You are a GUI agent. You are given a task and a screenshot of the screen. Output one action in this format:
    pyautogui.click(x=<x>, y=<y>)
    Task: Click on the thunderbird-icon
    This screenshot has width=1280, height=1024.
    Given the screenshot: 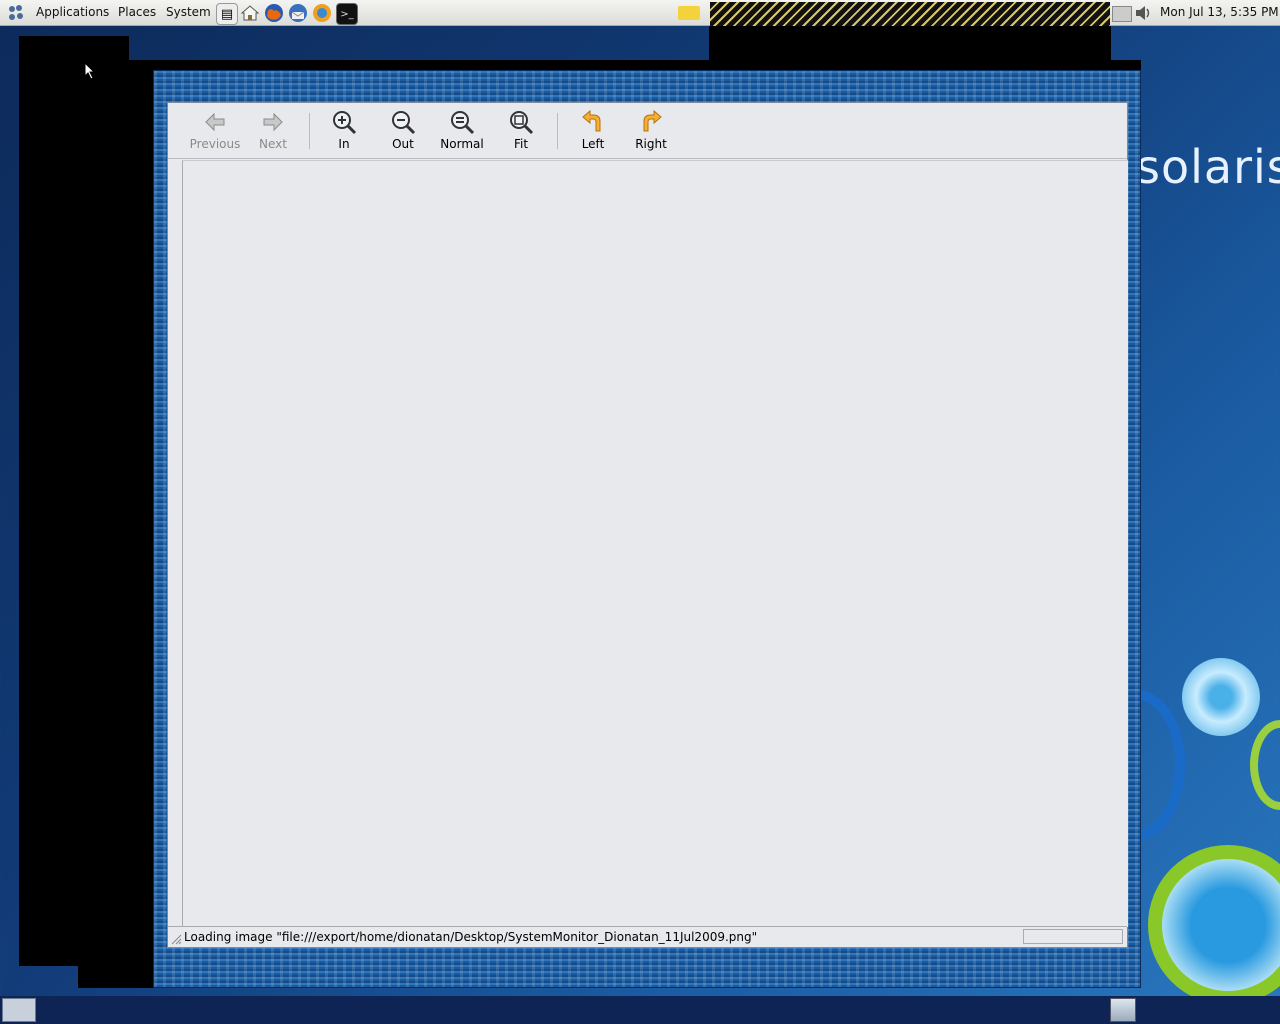 What is the action you would take?
    pyautogui.click(x=298, y=13)
    